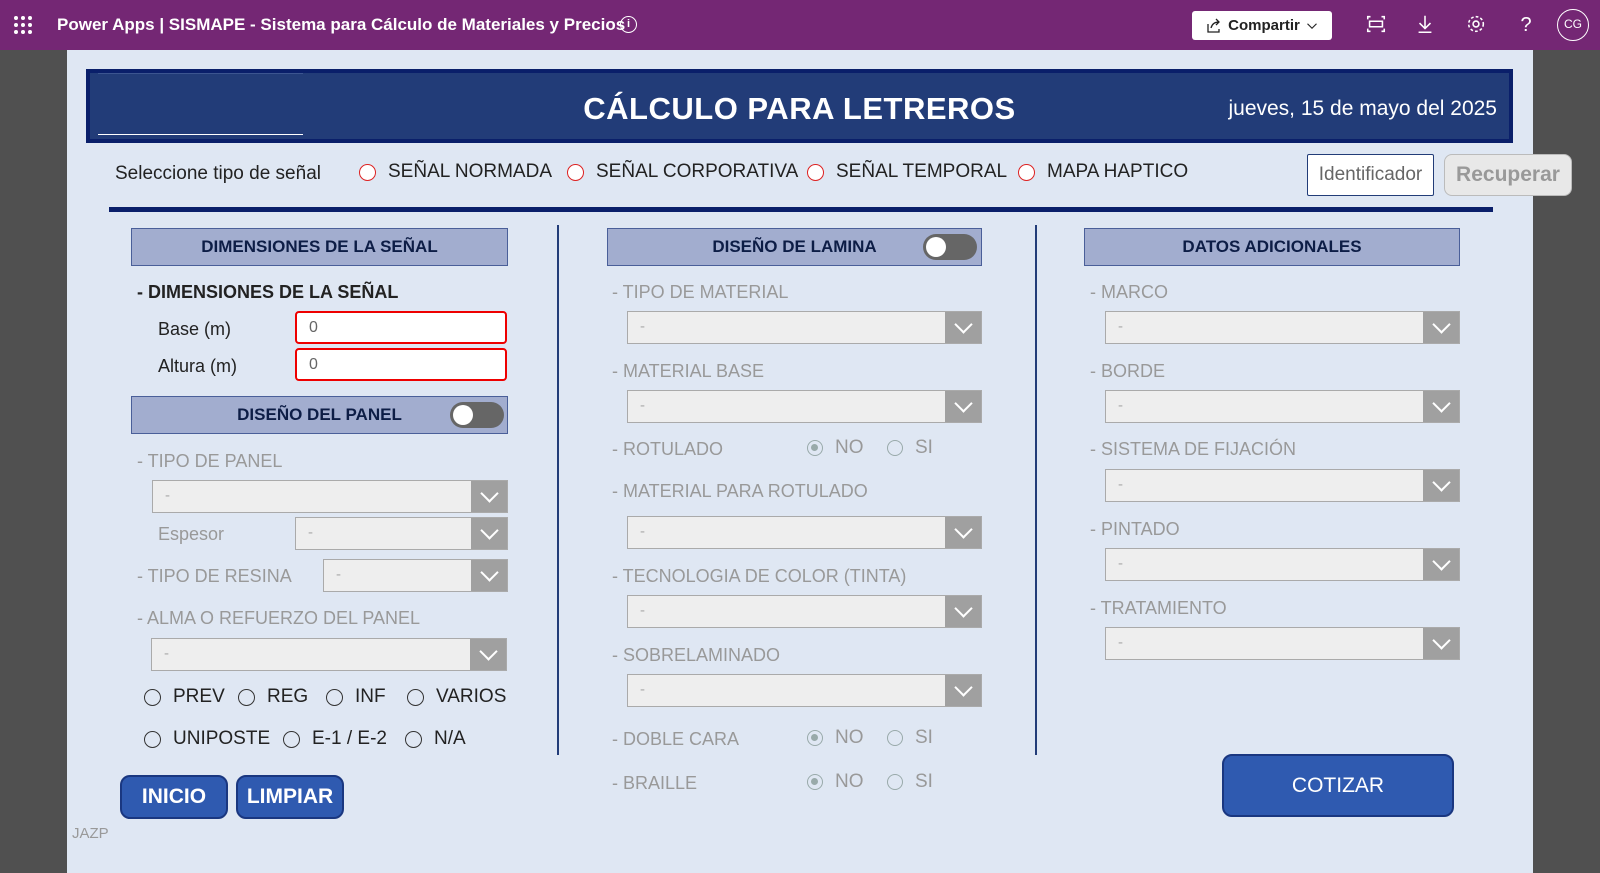  I want to click on radio-label: SEÑAL CORPORATIVA, so click(697, 171).